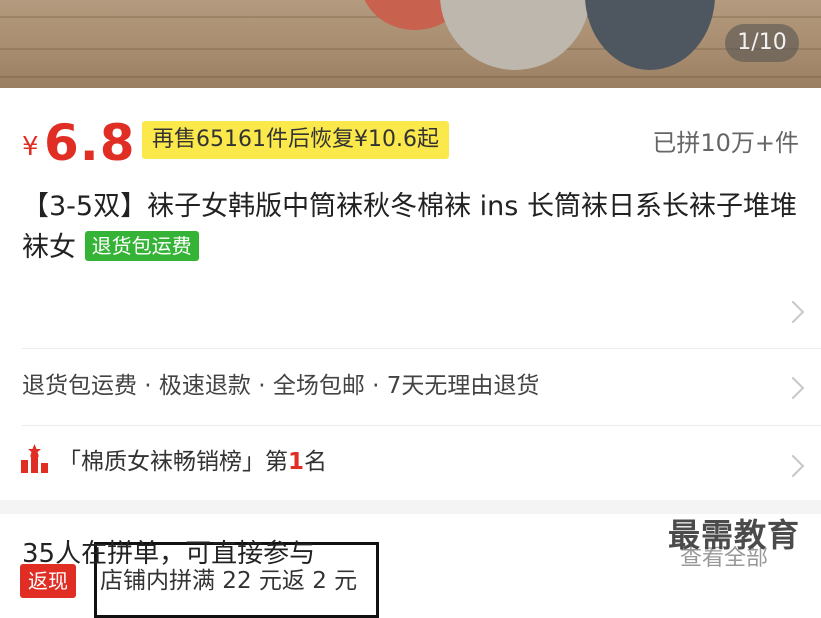  Describe the element at coordinates (296, 462) in the screenshot. I see `ranking-number: 1` at that location.